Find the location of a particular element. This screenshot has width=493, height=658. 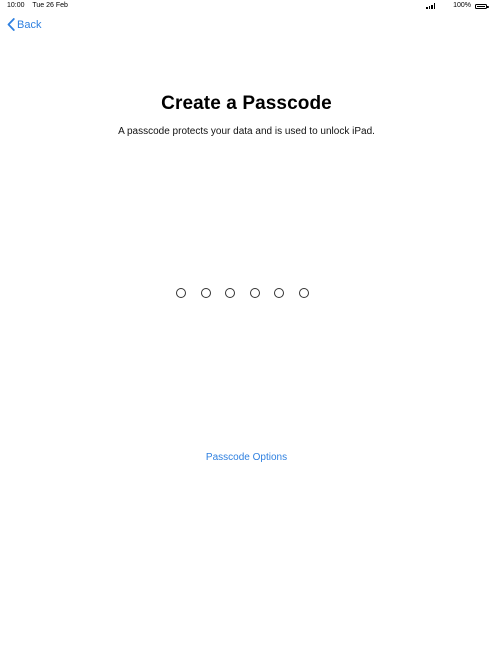

battery-percentage: 100% is located at coordinates (462, 5).